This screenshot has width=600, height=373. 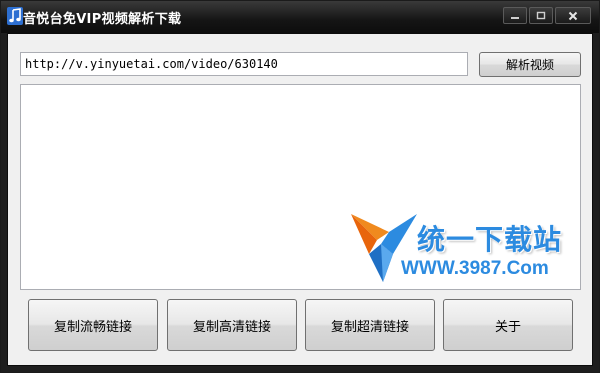 I want to click on minimize-icon, so click(x=515, y=15).